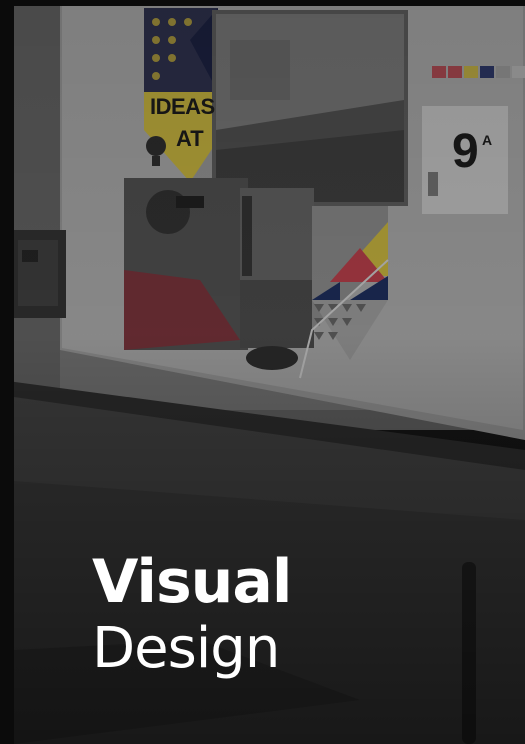 Image resolution: width=525 pixels, height=744 pixels. What do you see at coordinates (7, 372) in the screenshot?
I see `card-left-edge` at bounding box center [7, 372].